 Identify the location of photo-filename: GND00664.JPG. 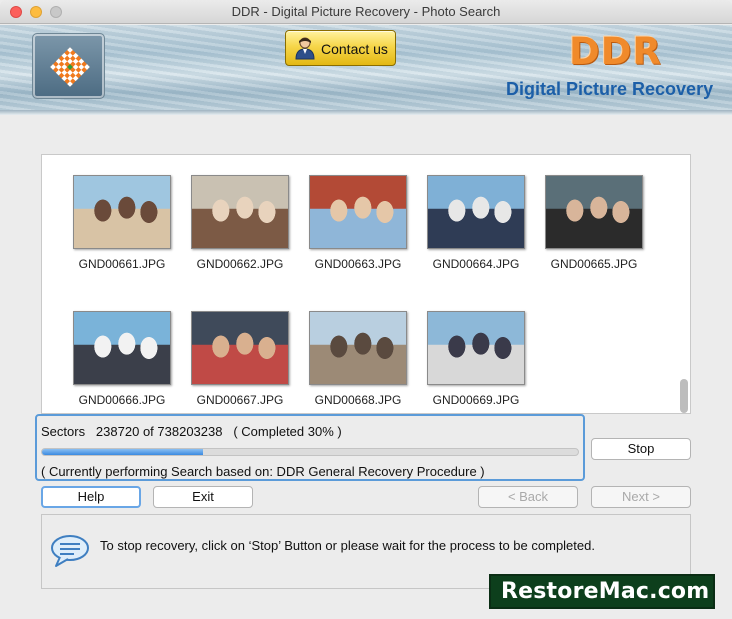
(476, 264).